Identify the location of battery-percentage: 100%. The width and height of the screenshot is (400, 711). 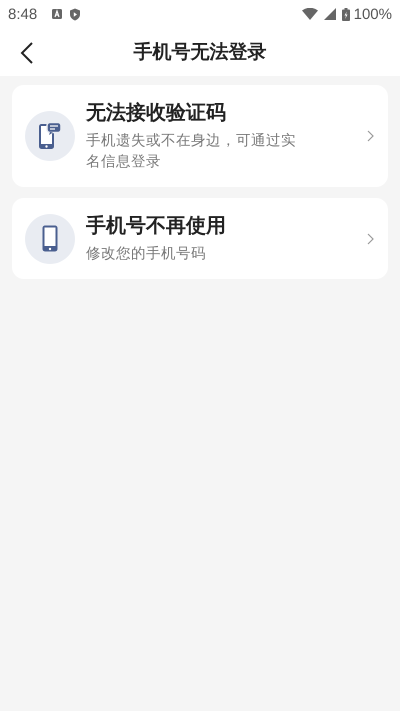
(373, 14).